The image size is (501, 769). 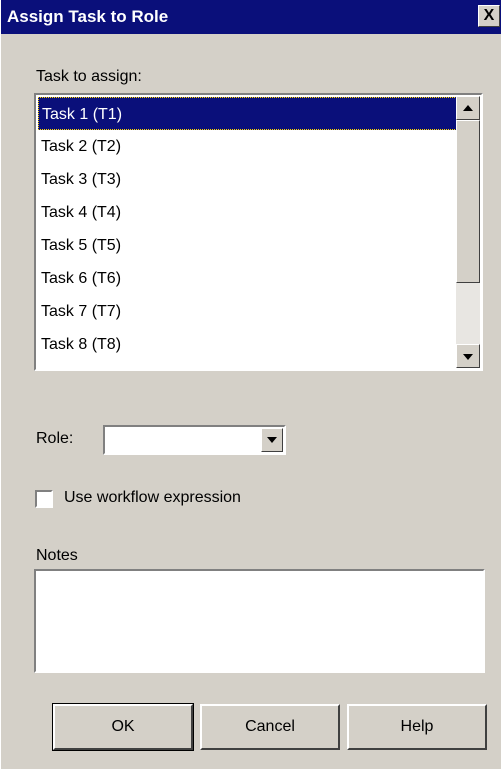 I want to click on notes-label: Notes, so click(x=57, y=555).